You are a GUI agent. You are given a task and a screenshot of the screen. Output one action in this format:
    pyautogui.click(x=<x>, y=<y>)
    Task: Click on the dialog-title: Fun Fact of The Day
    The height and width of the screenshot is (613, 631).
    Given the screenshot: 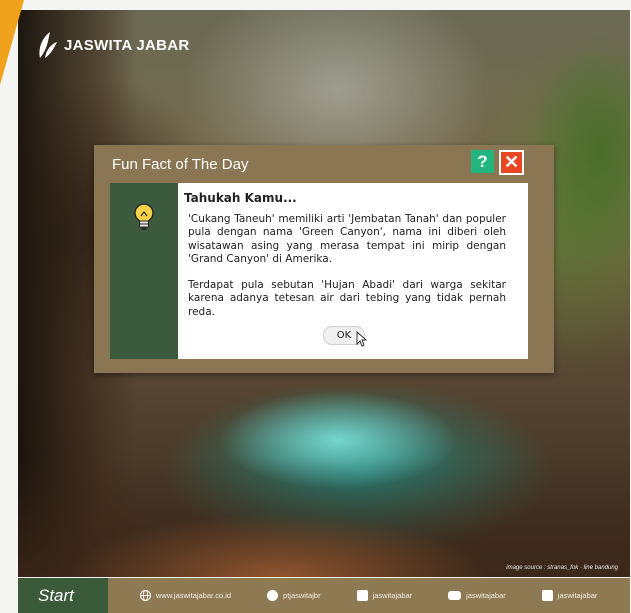 What is the action you would take?
    pyautogui.click(x=180, y=164)
    